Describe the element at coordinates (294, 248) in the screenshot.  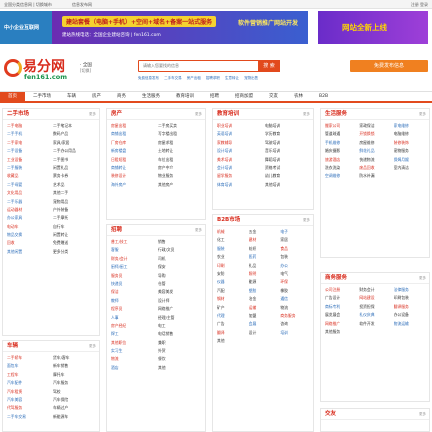
I see `category-link: 食品` at that location.